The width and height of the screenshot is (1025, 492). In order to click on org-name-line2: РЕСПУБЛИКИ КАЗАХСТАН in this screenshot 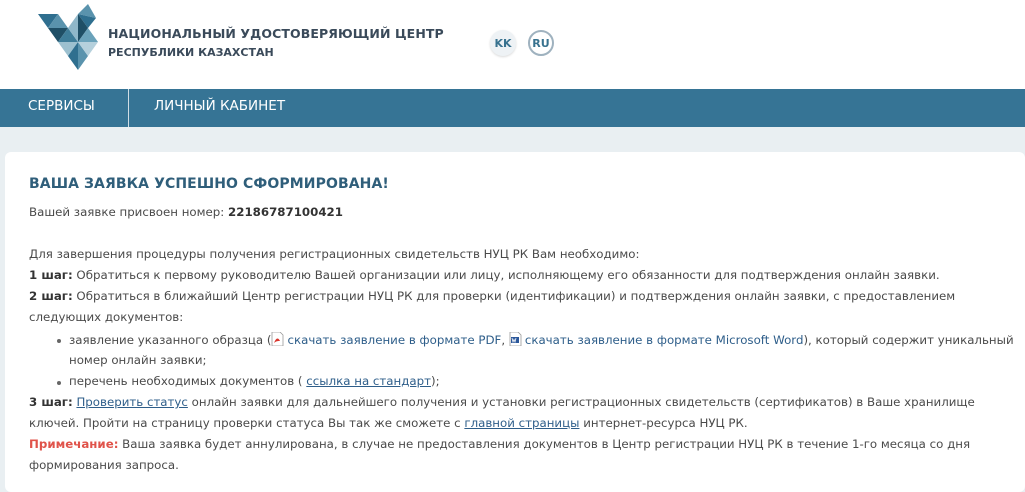, I will do `click(191, 52)`.